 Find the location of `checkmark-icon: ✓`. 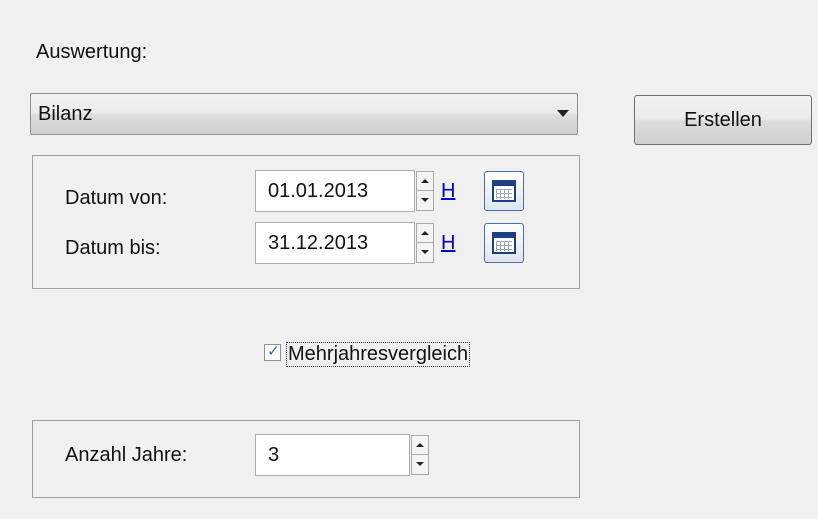

checkmark-icon: ✓ is located at coordinates (273, 351).